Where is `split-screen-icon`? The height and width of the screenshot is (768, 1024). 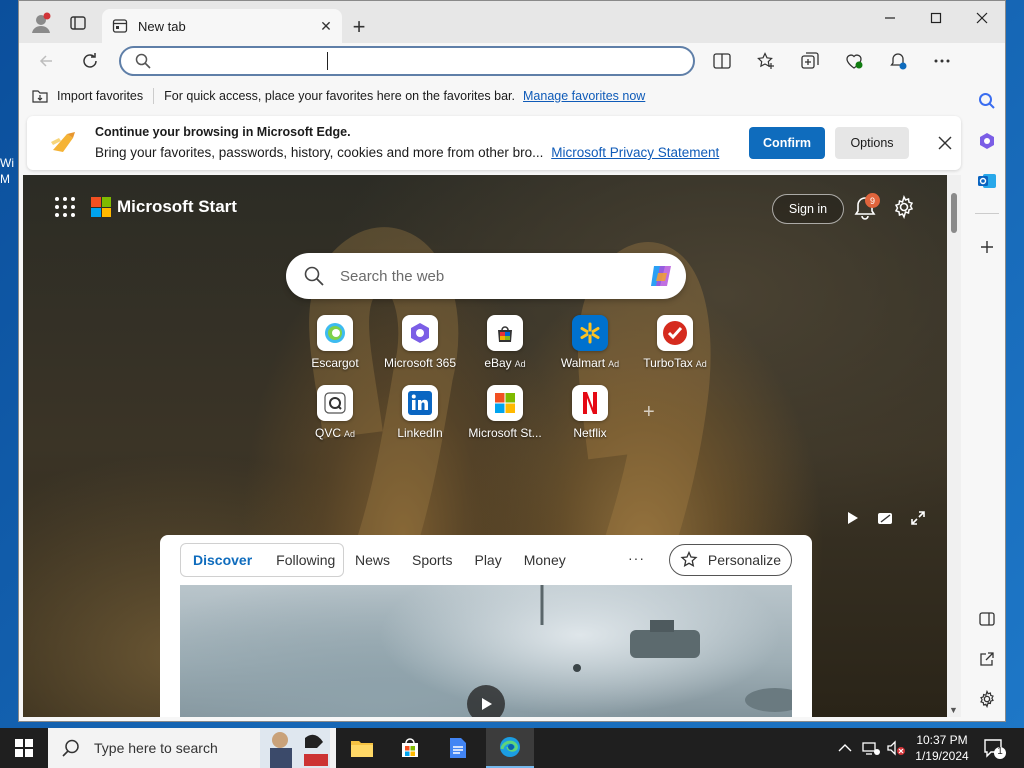 split-screen-icon is located at coordinates (722, 61).